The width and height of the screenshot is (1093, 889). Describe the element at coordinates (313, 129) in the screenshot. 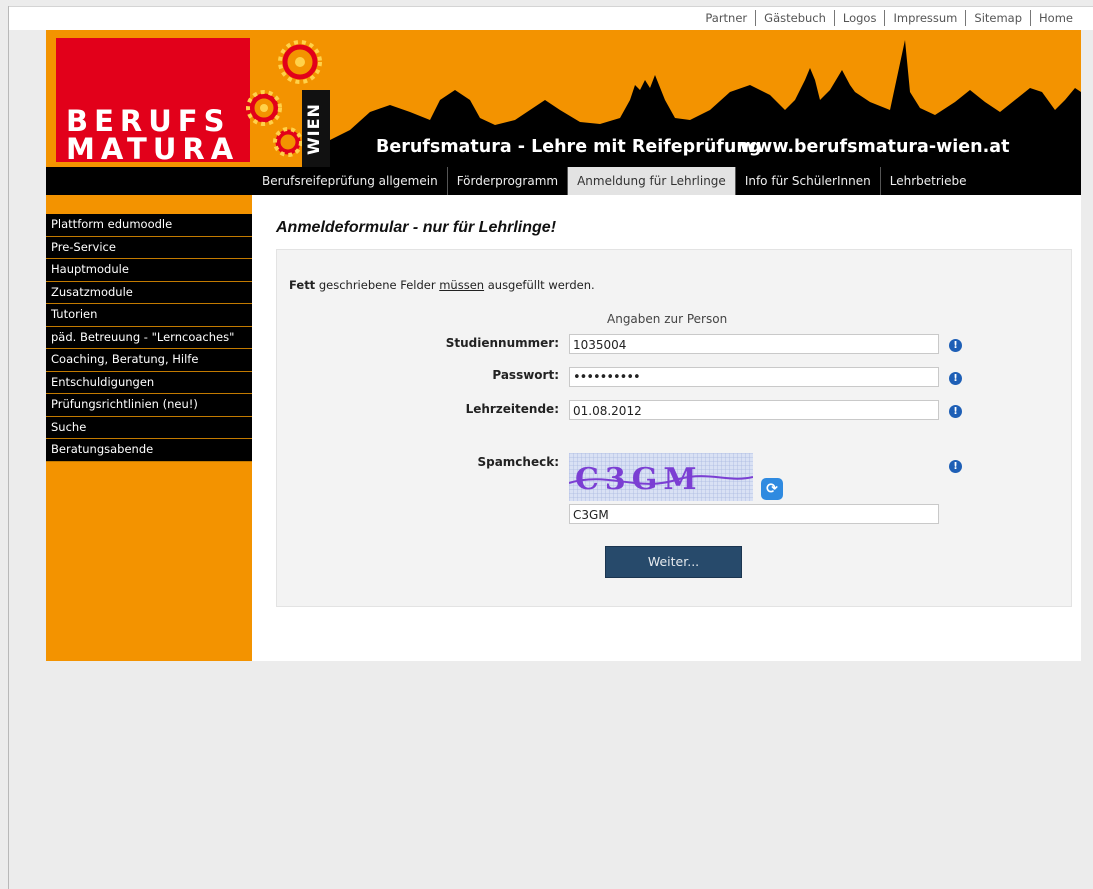

I see `city-label: WIEN` at that location.